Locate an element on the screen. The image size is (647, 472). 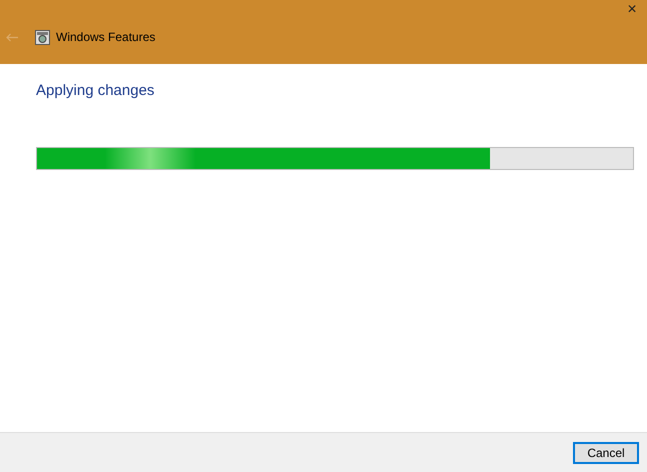
close-button: × is located at coordinates (632, 10).